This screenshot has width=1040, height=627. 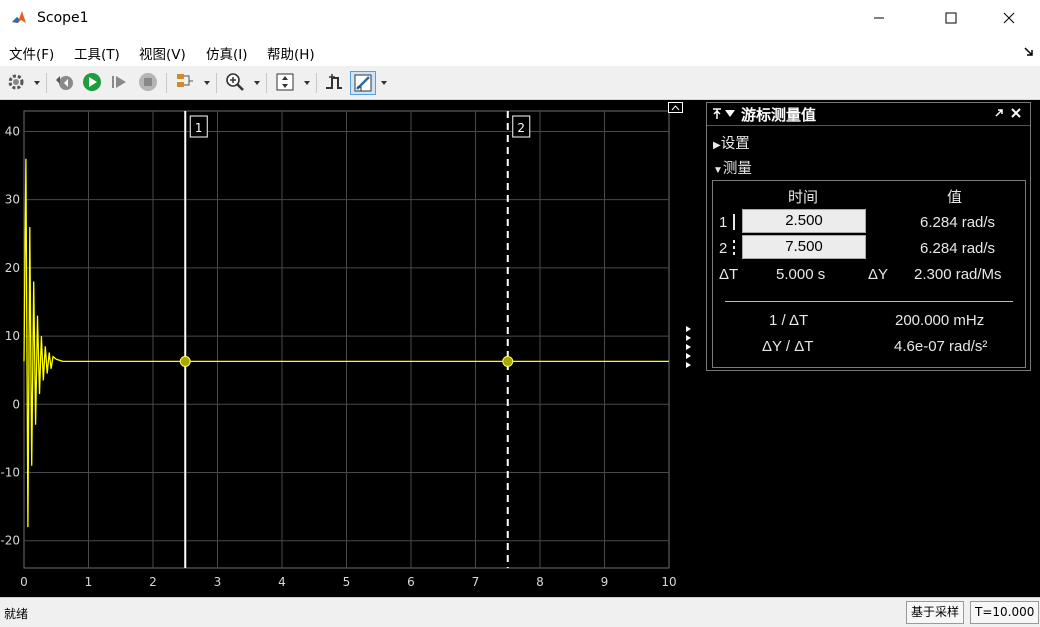 I want to click on status-bar: 就绪 基于采样 T=10.000, so click(x=520, y=612).